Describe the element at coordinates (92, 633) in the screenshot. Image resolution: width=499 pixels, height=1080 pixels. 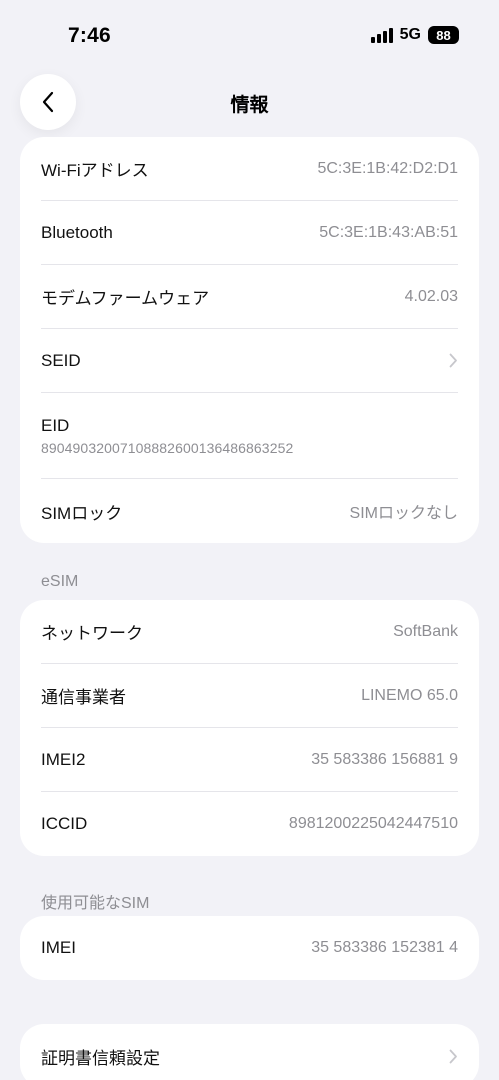
I see `row-label: ネットワーク` at that location.